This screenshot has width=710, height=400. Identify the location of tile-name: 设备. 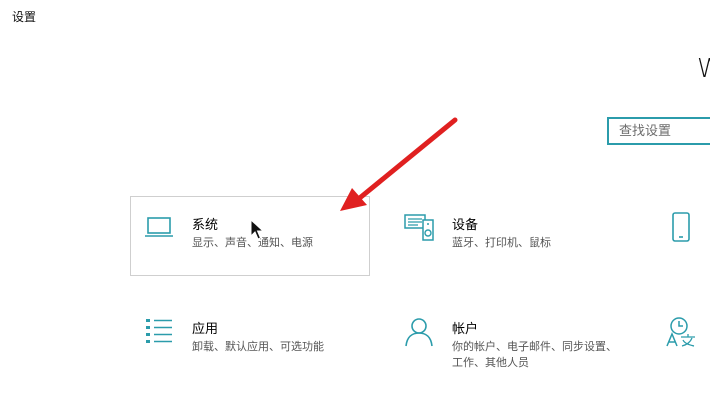
(465, 225).